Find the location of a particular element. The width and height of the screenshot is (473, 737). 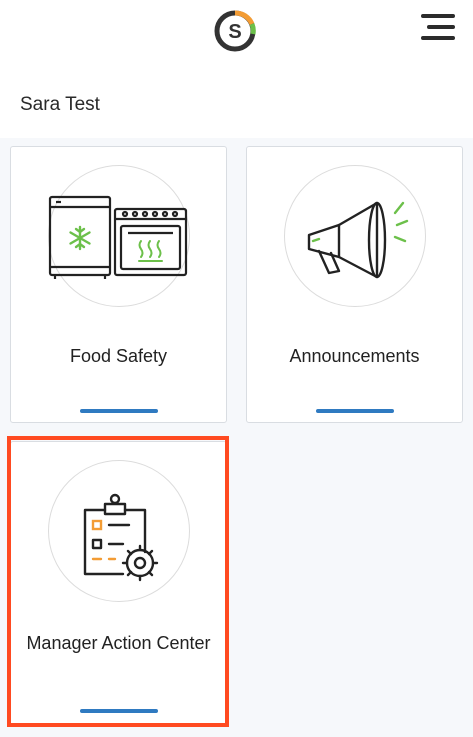

user-name: Sara Test is located at coordinates (60, 104).